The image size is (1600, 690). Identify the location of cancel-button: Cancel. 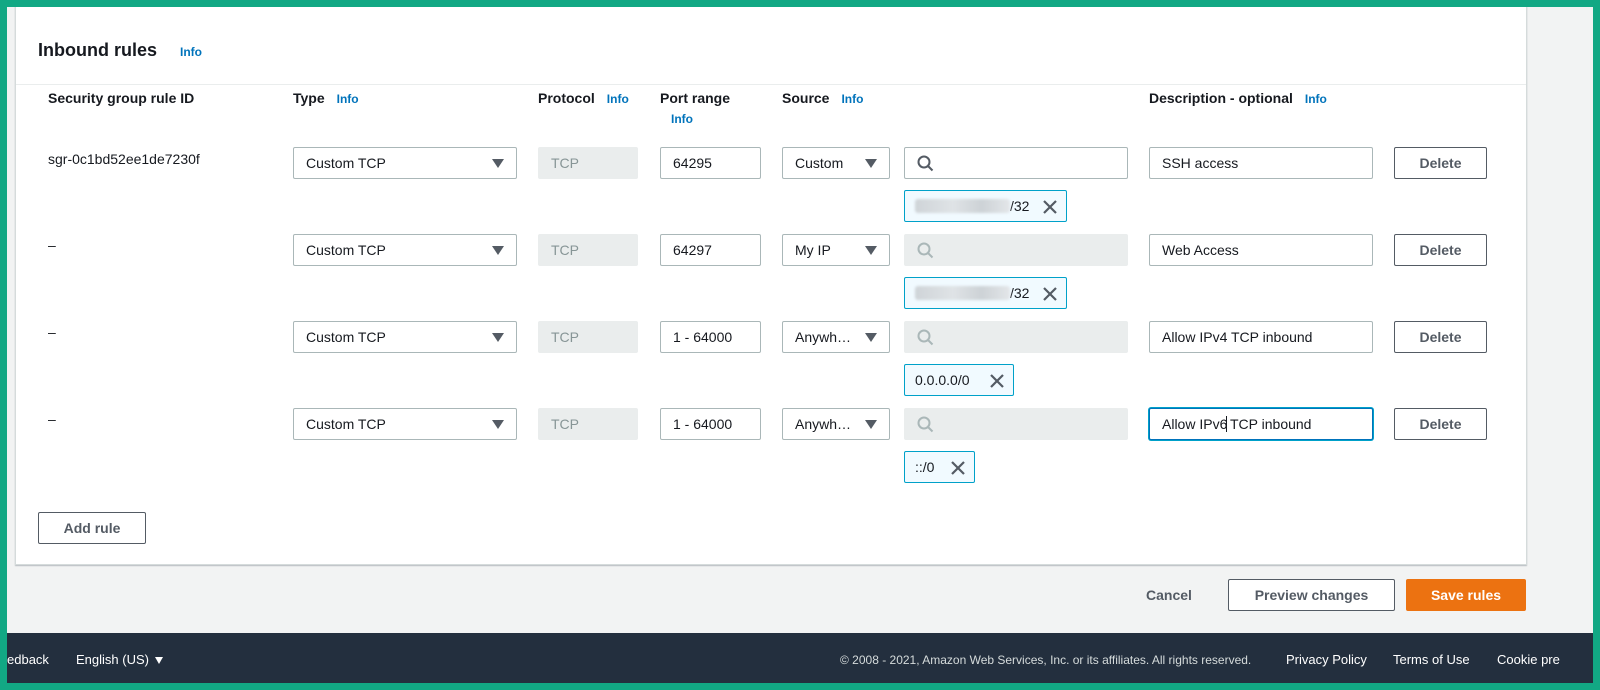
(1169, 595).